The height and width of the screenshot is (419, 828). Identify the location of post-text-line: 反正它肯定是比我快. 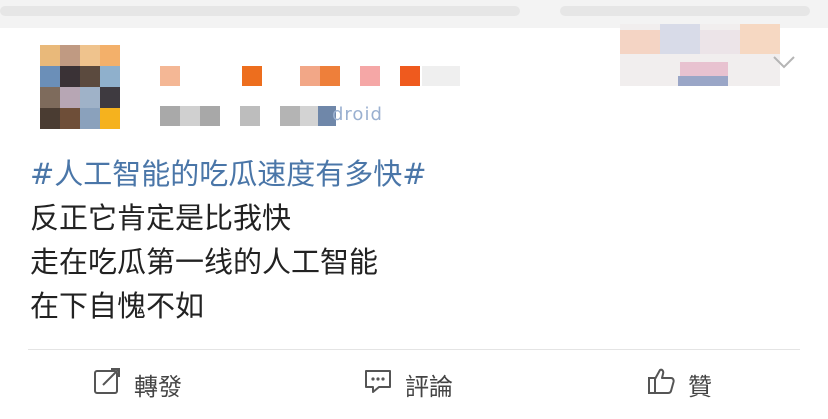
(161, 218).